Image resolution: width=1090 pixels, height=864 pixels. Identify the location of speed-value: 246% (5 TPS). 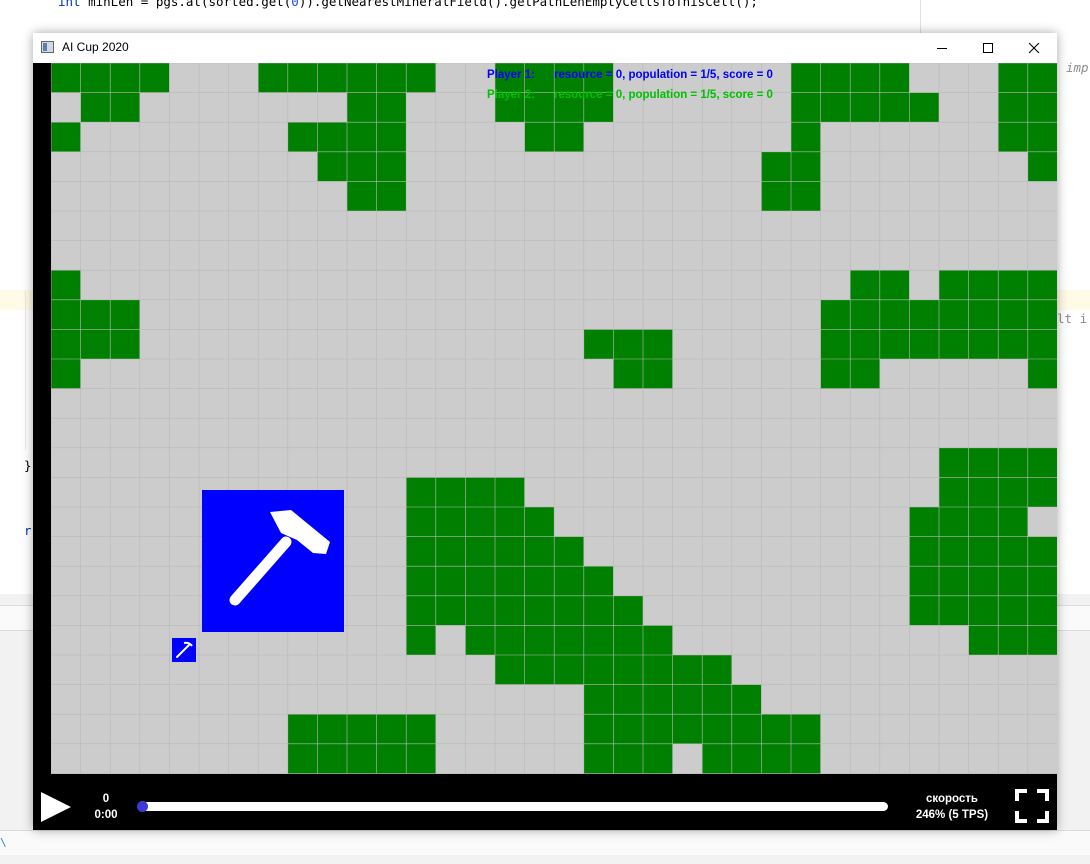
(952, 815).